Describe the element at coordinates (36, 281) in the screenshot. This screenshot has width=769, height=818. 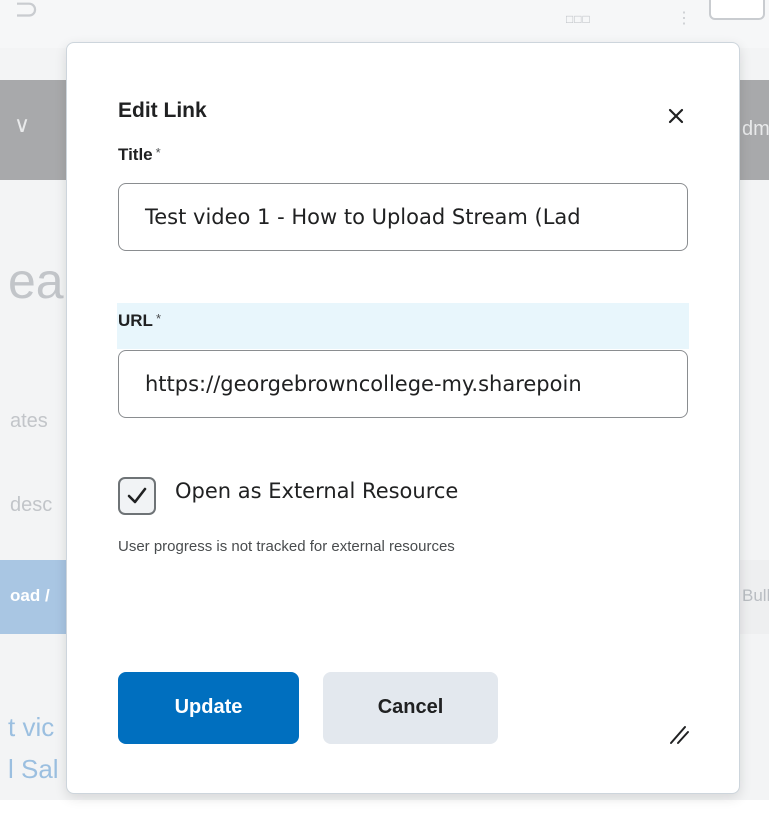
I see `page-heading-fragment: ea` at that location.